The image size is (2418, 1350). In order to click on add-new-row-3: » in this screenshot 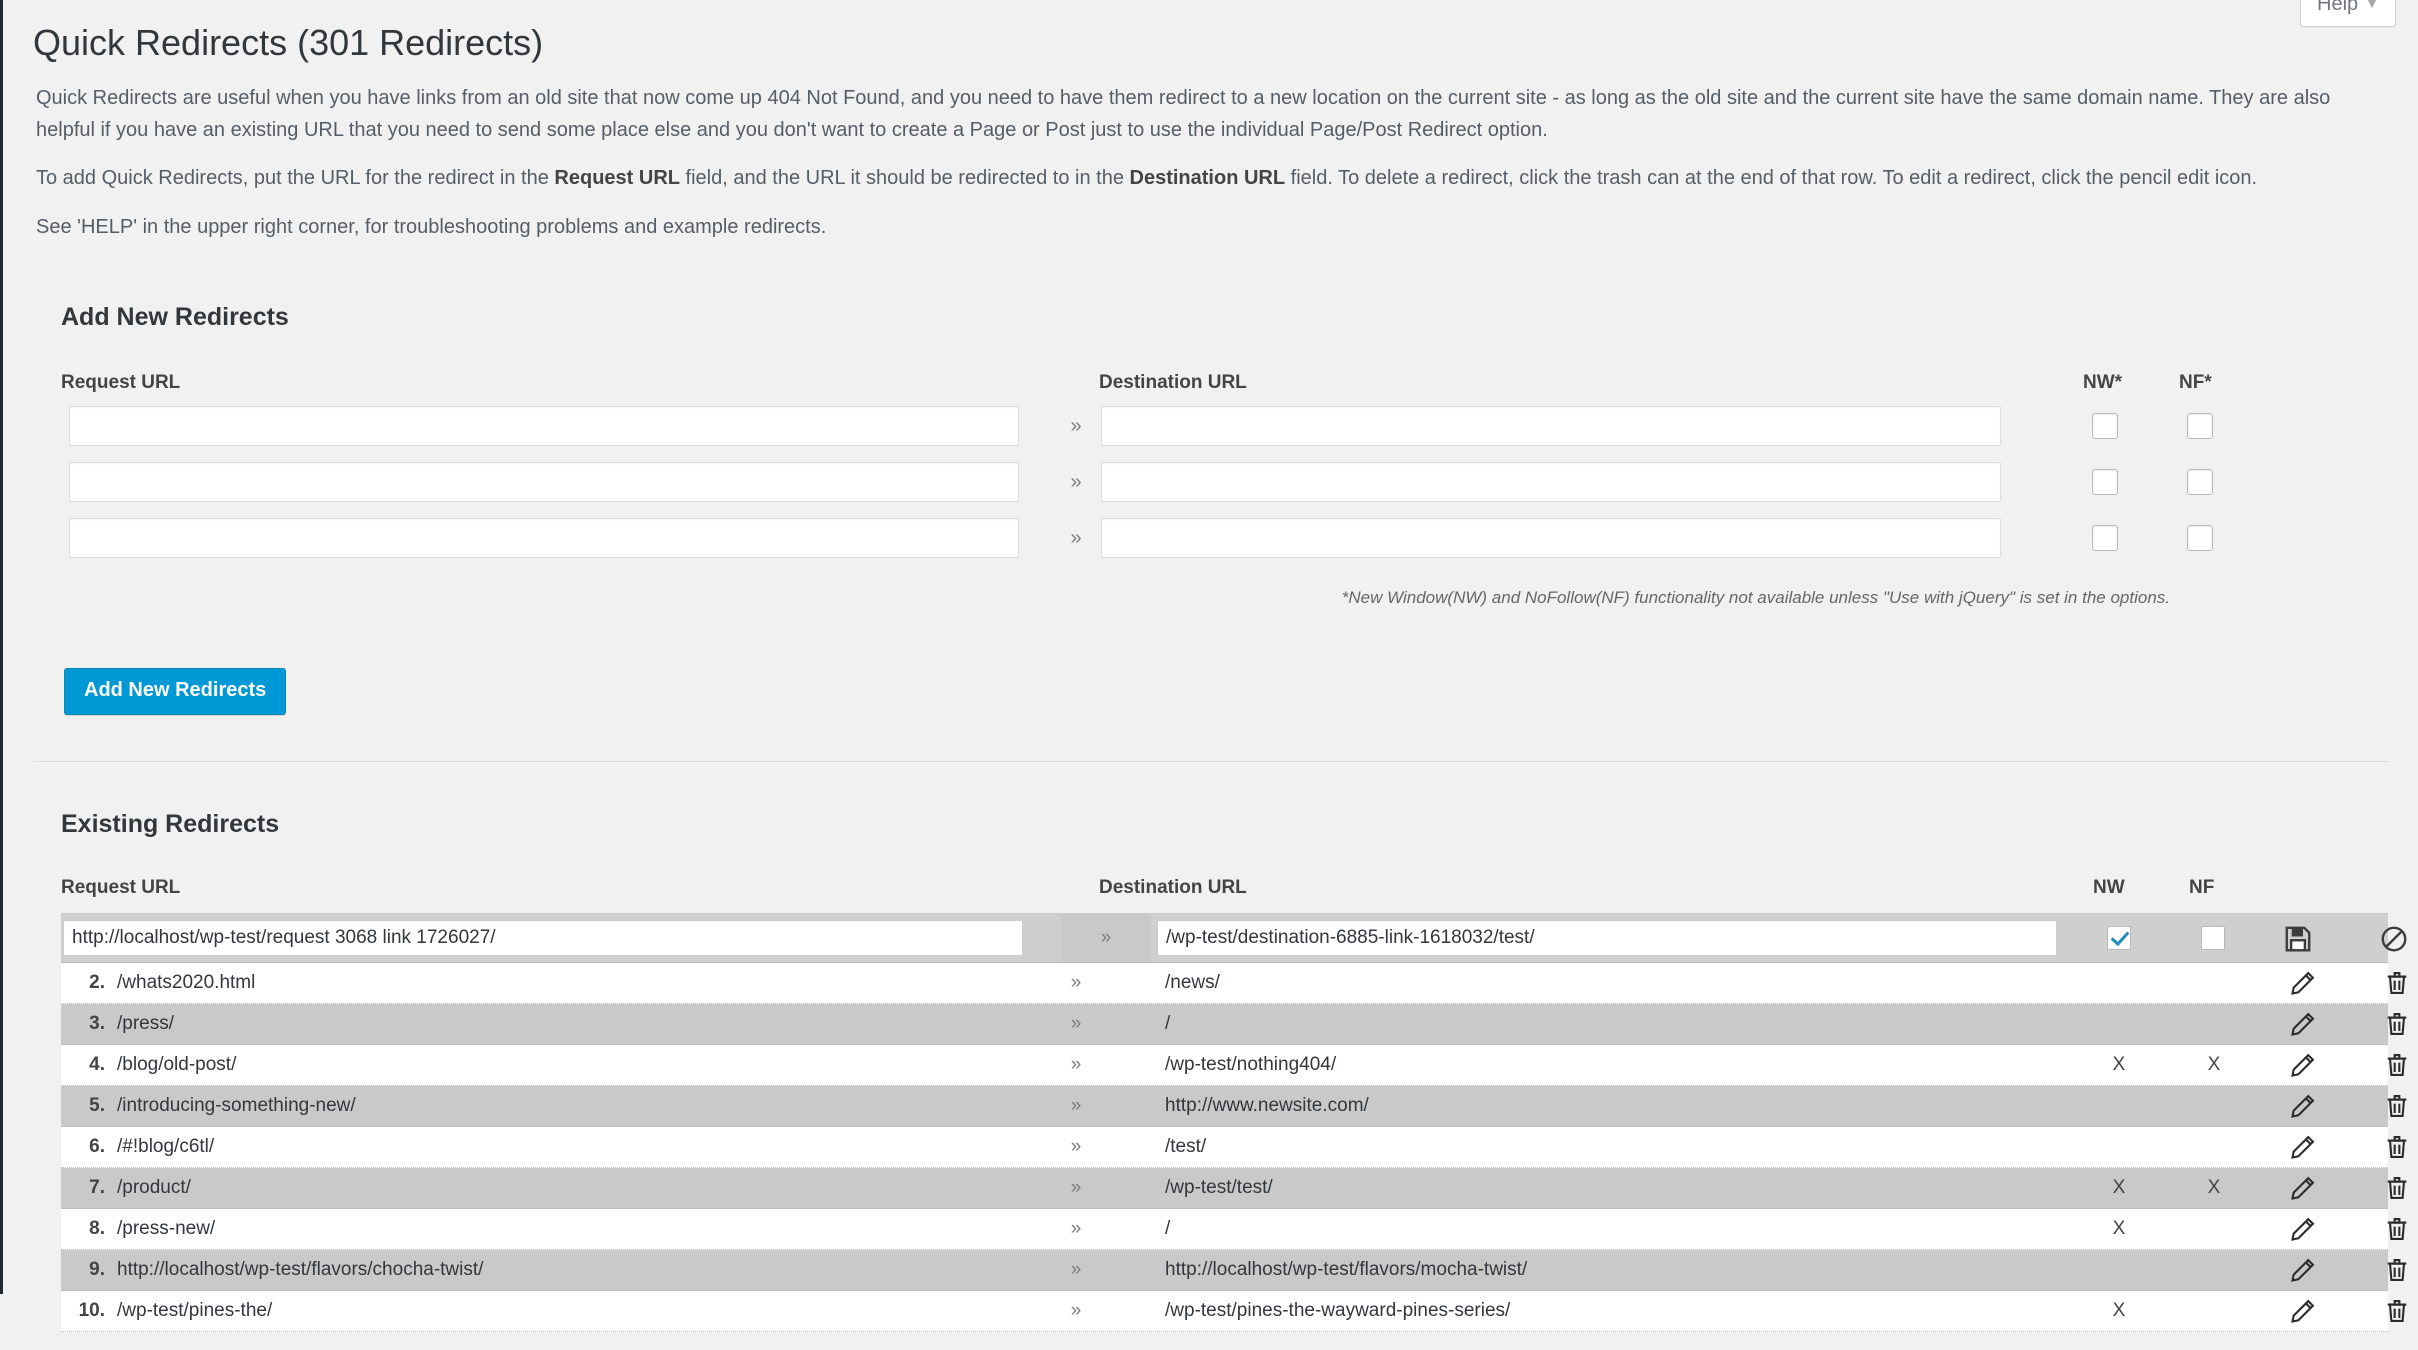, I will do `click(1224, 545)`.